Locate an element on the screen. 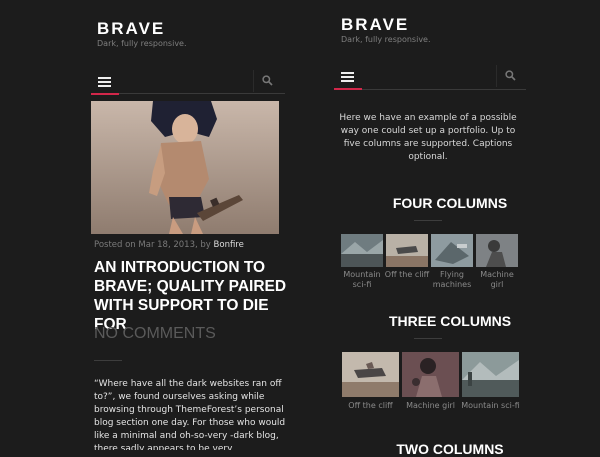  section-title-three-columns: THREE COLUMNS is located at coordinates (450, 321).